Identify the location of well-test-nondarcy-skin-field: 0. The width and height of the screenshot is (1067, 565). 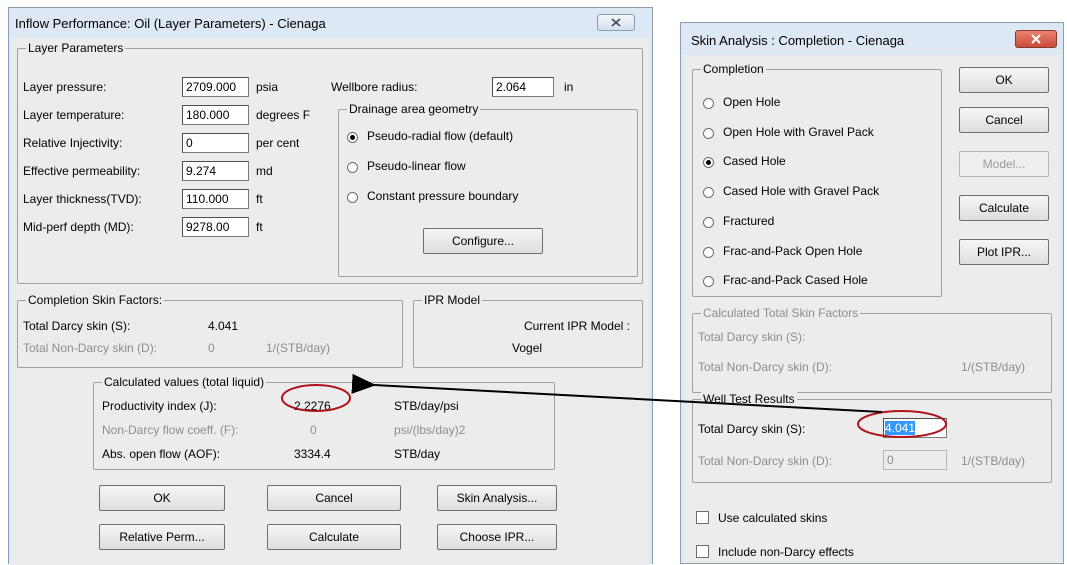
(915, 460).